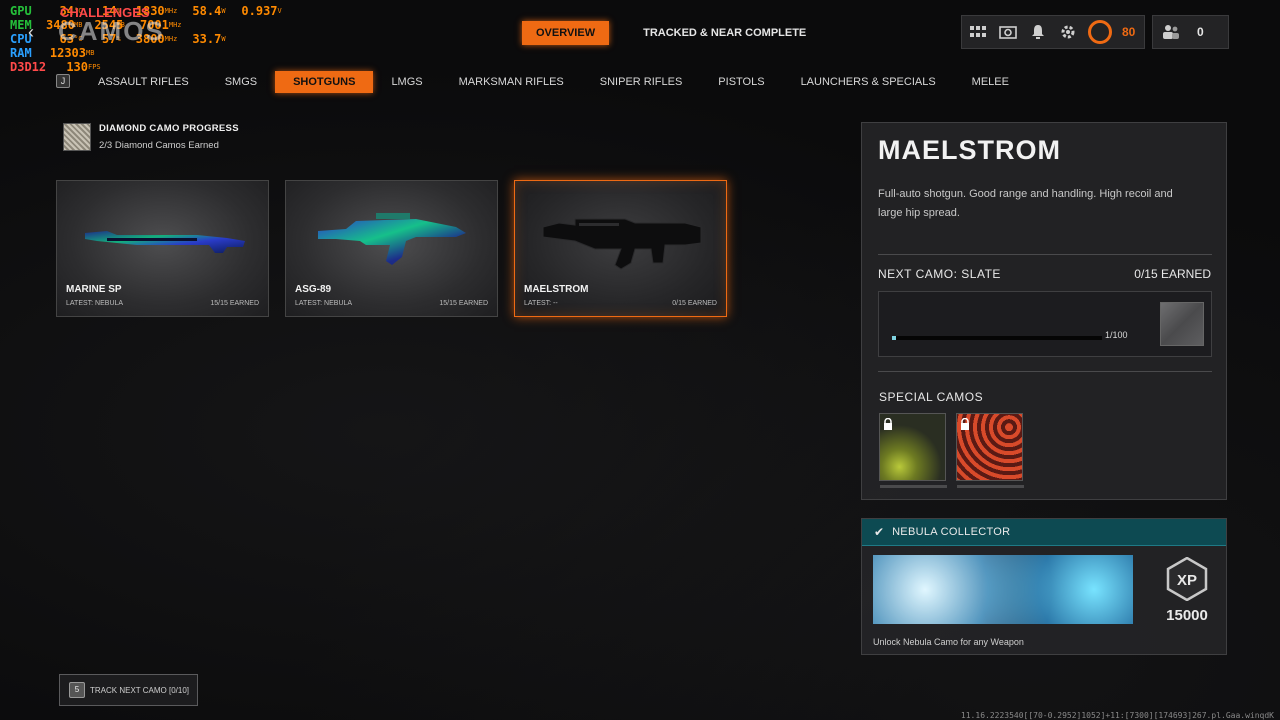 Image resolution: width=1280 pixels, height=720 pixels. Describe the element at coordinates (1190, 32) in the screenshot. I see `friends-button: 0` at that location.